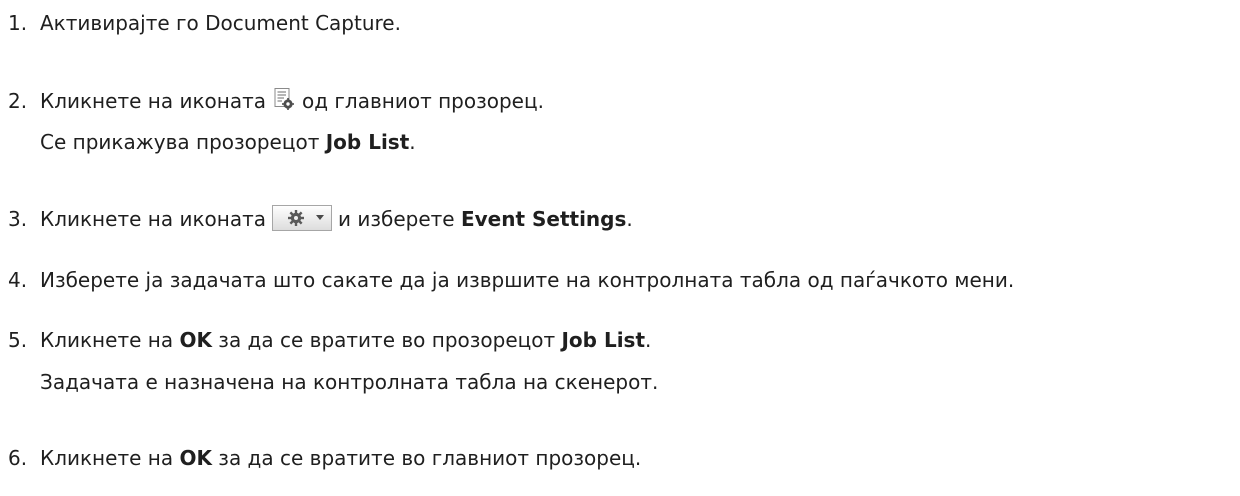 The height and width of the screenshot is (496, 1240). I want to click on step-text-before: Кликнете на иконата, so click(153, 101).